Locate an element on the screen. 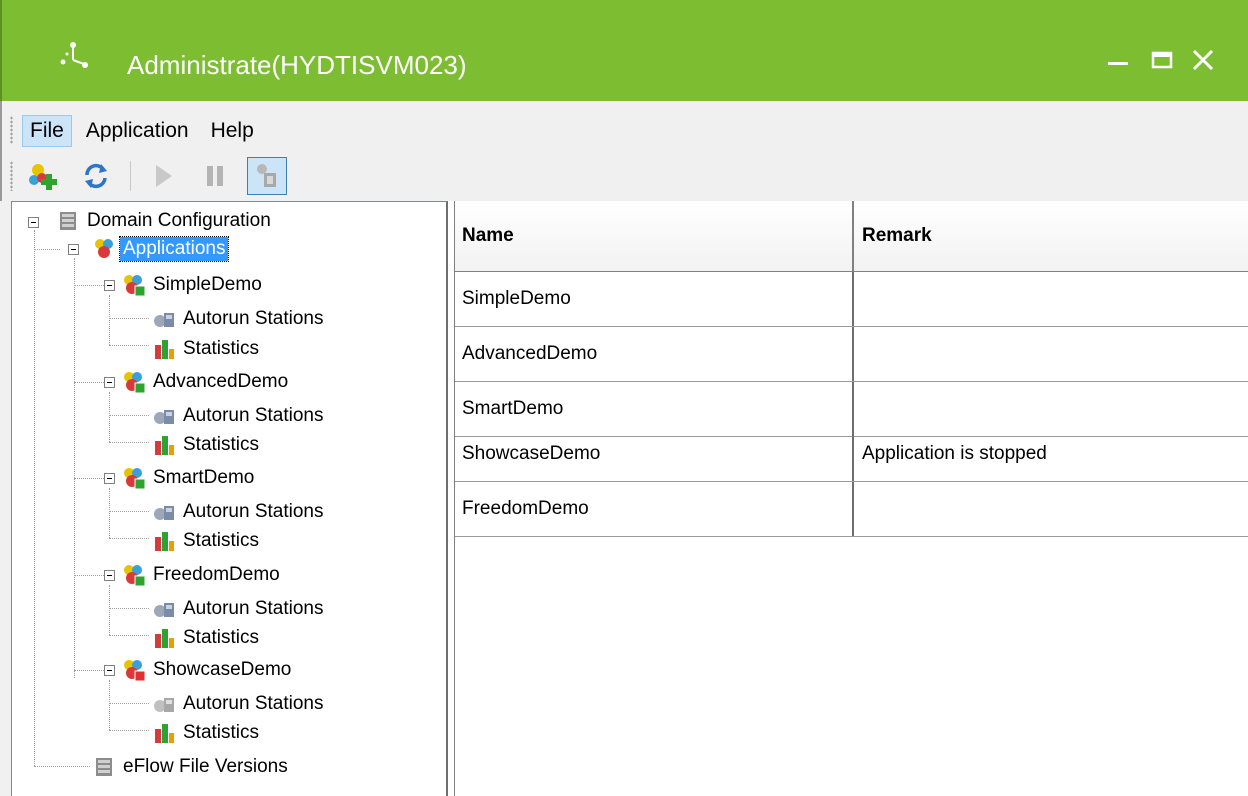  tree-label: SimpleDemo is located at coordinates (207, 284).